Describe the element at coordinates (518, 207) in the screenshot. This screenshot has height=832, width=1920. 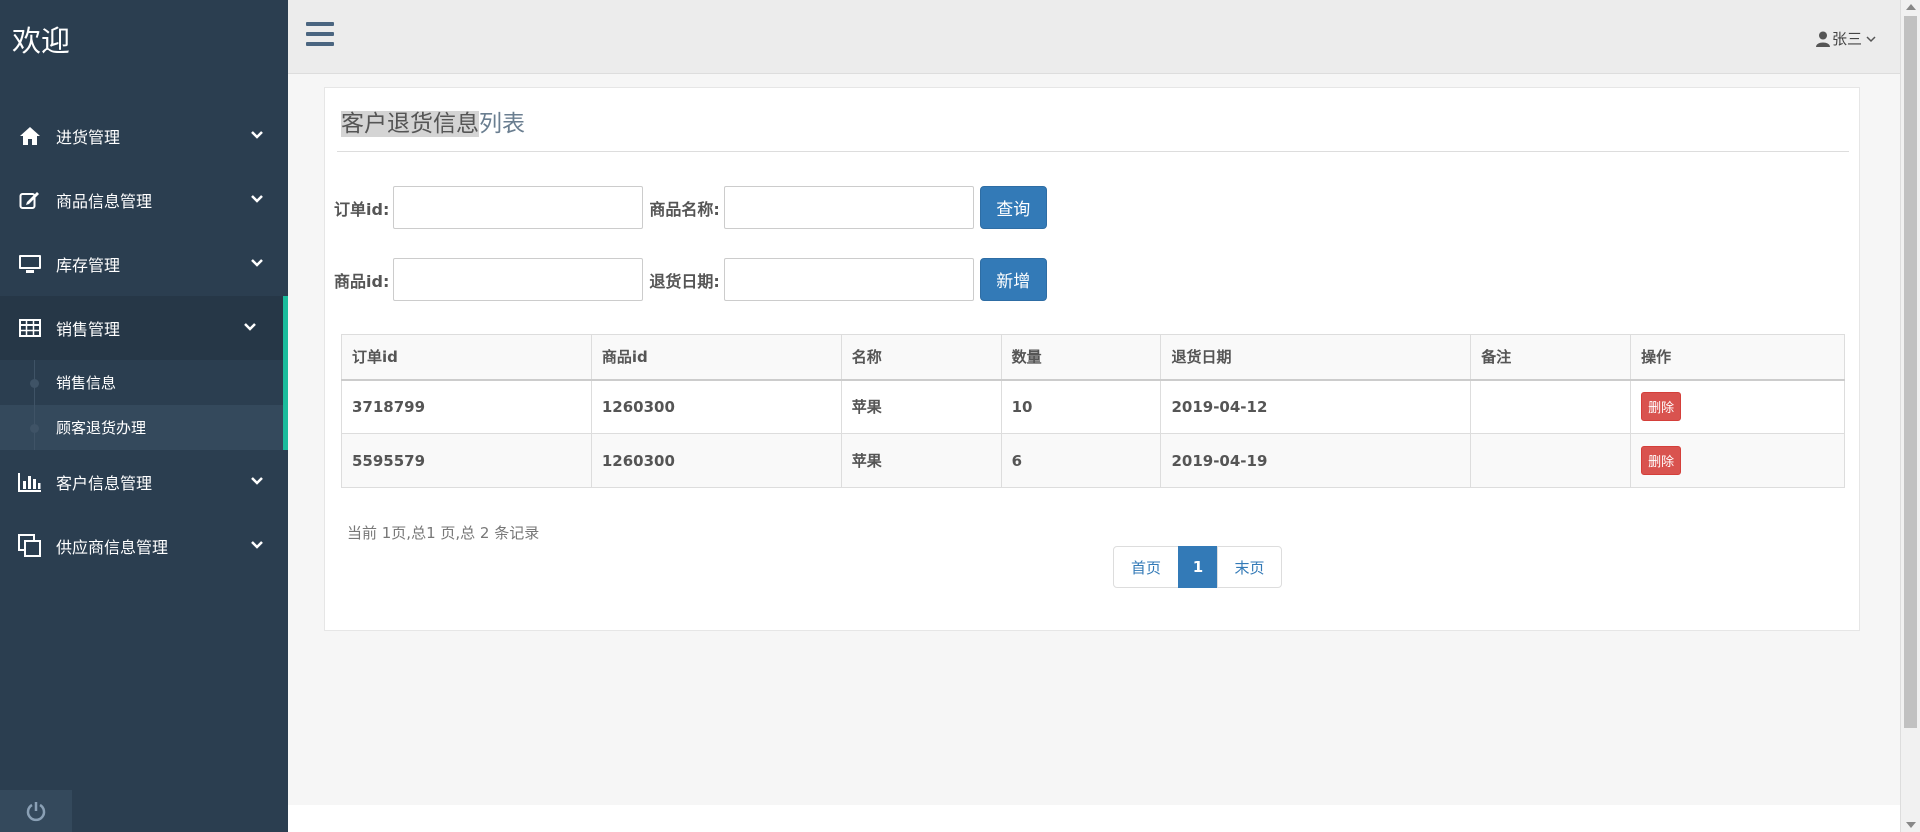
I see `order-id-input` at that location.